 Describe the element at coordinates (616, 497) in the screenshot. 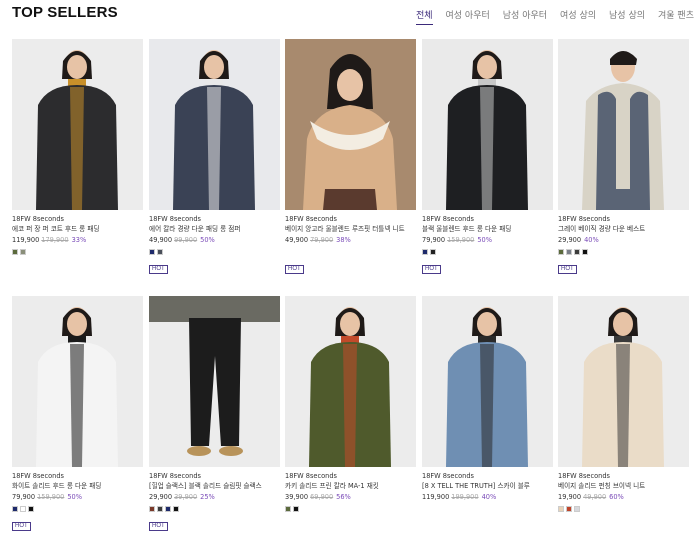

I see `discount-rate: 60%` at that location.